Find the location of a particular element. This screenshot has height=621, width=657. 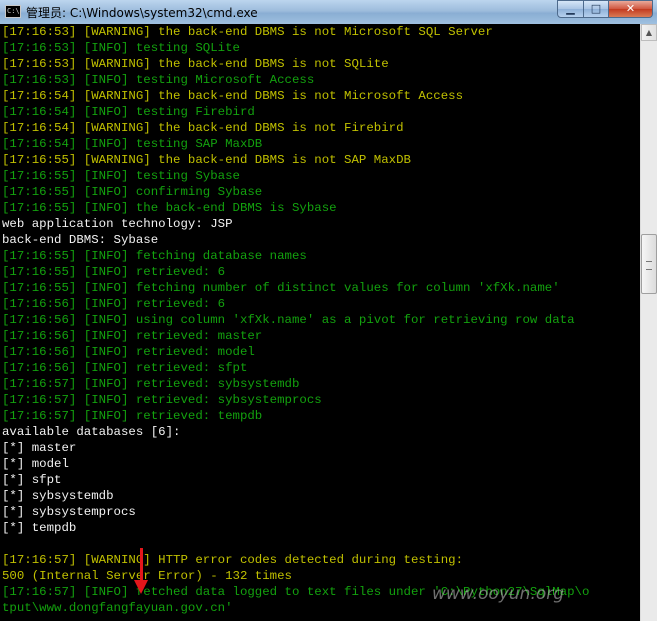

console-line: [17:16:56] [INFO] retrieved: model is located at coordinates (128, 352).